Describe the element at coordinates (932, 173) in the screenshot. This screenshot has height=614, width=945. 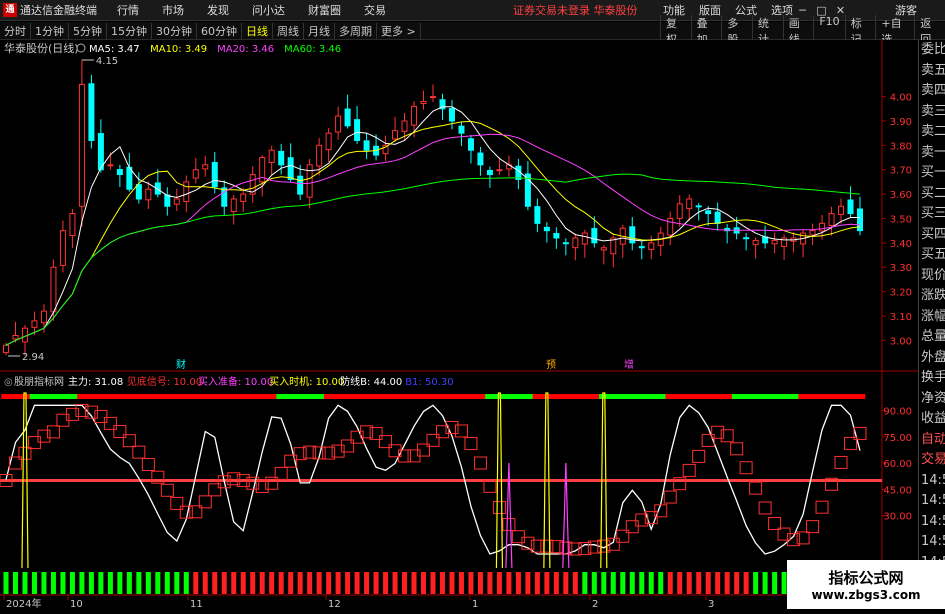
I see `quote-panel-item: 买一` at that location.